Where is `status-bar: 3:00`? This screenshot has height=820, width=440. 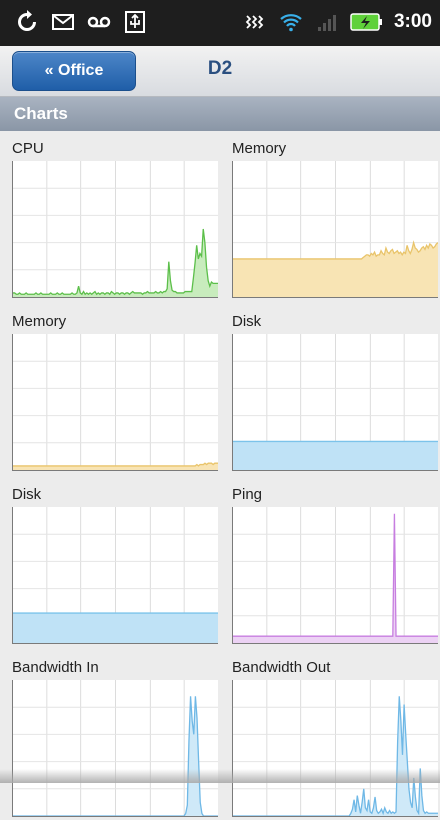 status-bar: 3:00 is located at coordinates (220, 23).